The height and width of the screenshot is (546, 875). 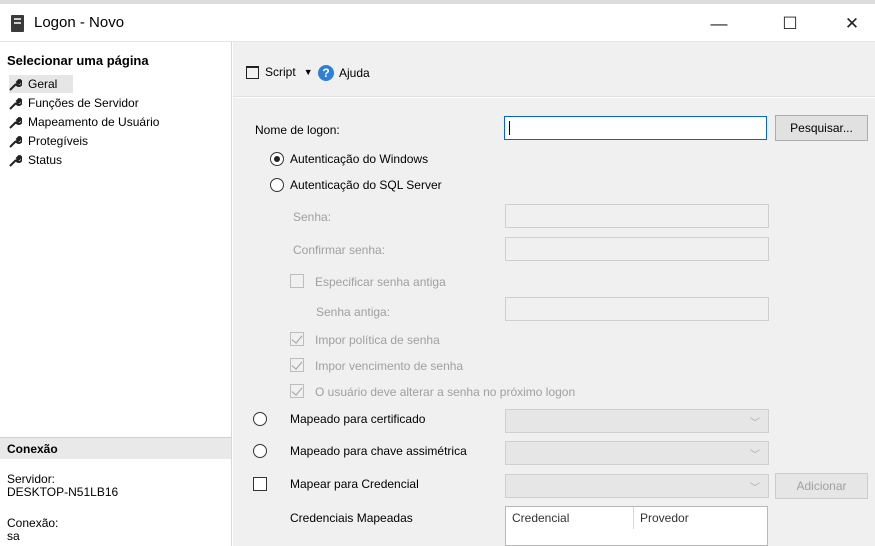 I want to click on close-button: ✕, so click(x=852, y=24).